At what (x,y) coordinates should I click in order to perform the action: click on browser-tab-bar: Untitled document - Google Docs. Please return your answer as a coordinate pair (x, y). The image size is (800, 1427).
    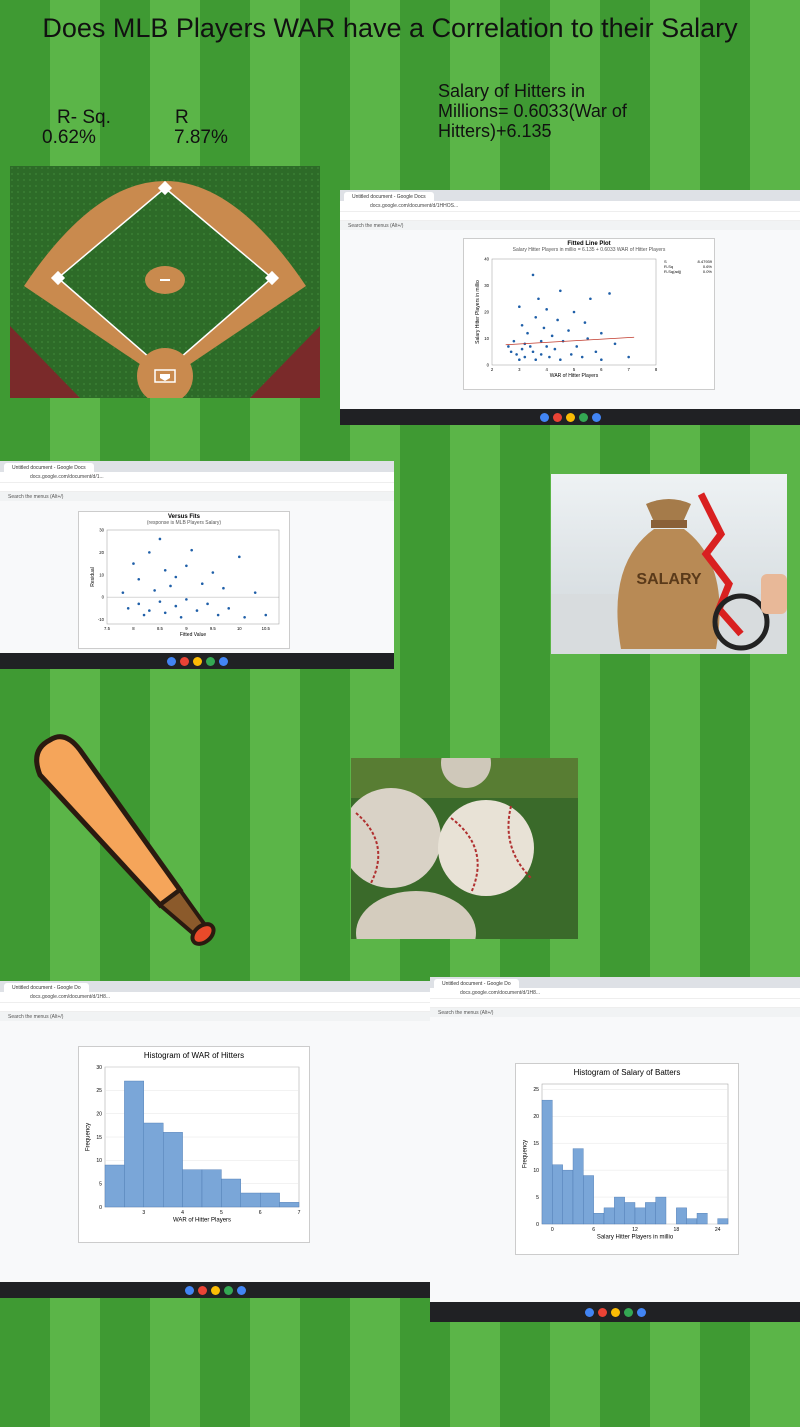
    Looking at the image, I should click on (197, 466).